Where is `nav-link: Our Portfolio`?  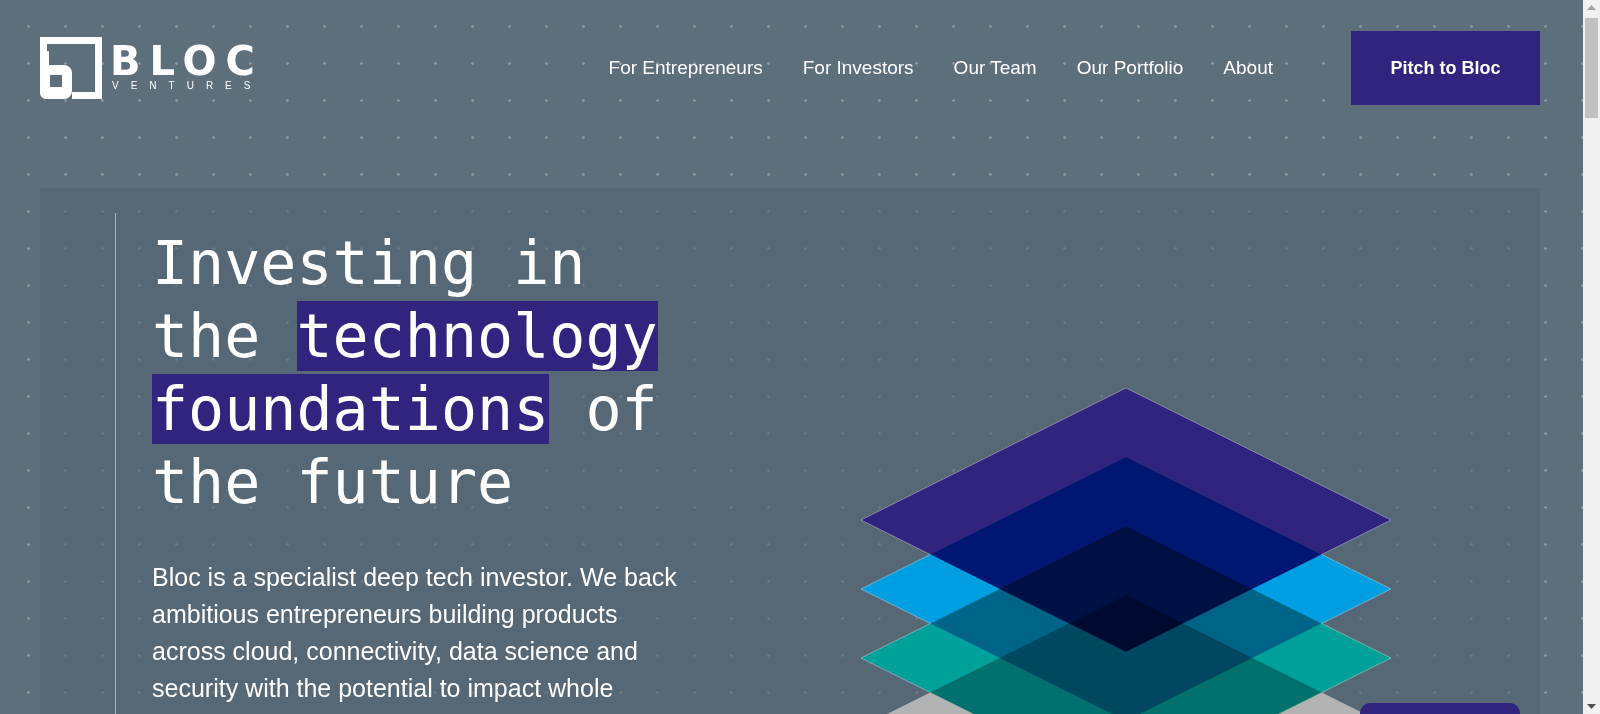
nav-link: Our Portfolio is located at coordinates (1130, 68).